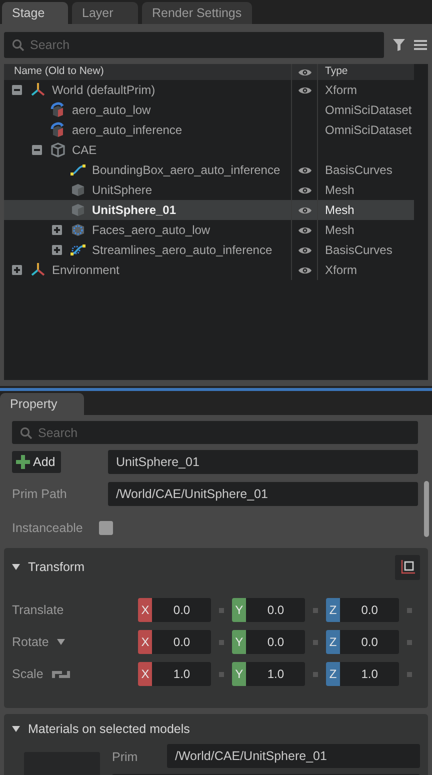 The width and height of the screenshot is (432, 775). I want to click on prim-name: Faces_aero_auto_low, so click(151, 230).